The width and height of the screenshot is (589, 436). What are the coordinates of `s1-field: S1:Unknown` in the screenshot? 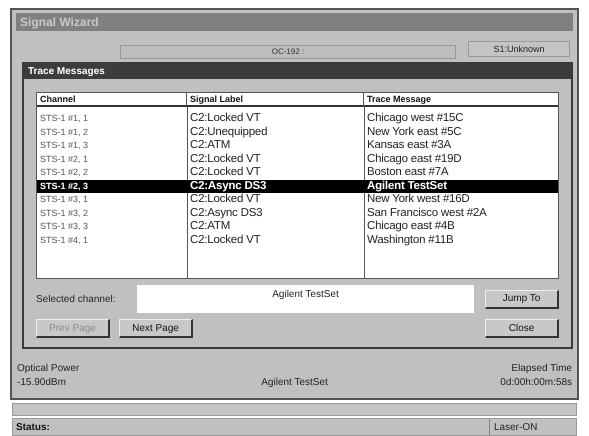 It's located at (519, 49).